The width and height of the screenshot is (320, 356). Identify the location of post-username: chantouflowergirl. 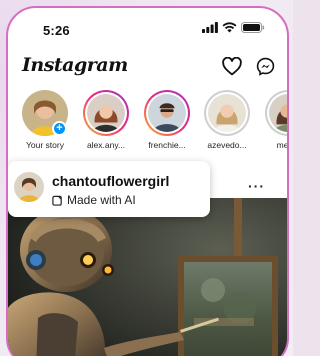
(110, 181).